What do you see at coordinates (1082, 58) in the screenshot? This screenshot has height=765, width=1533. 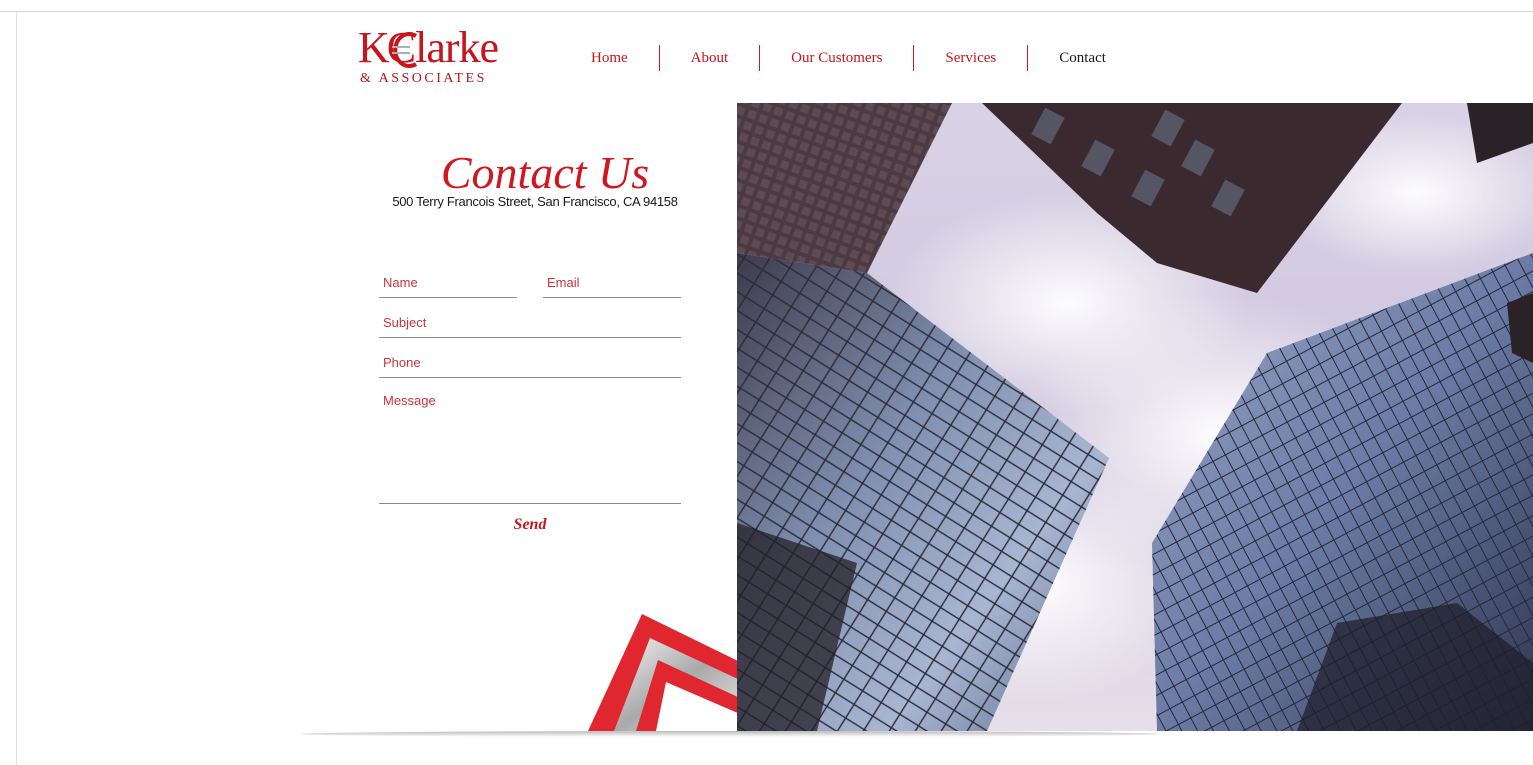 I see `nav-contact: Contact` at bounding box center [1082, 58].